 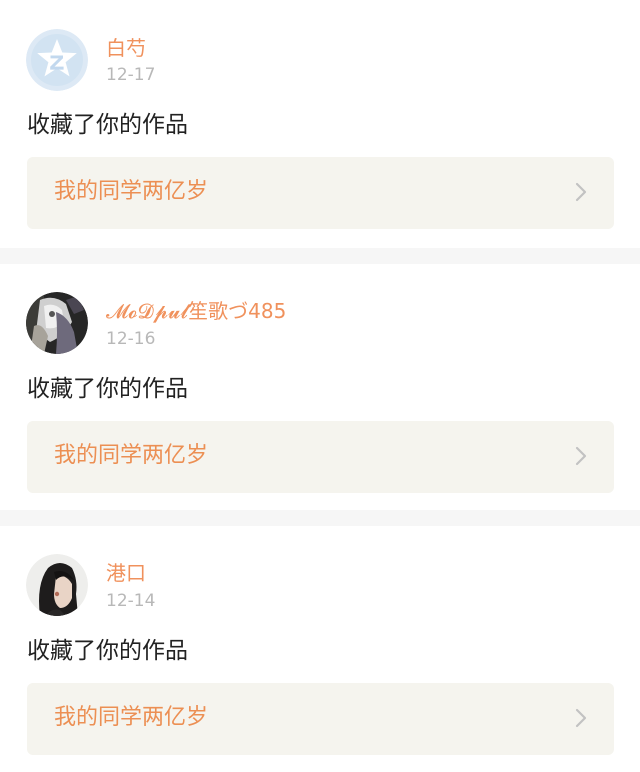 I want to click on timestamp: 12-16, so click(x=131, y=339).